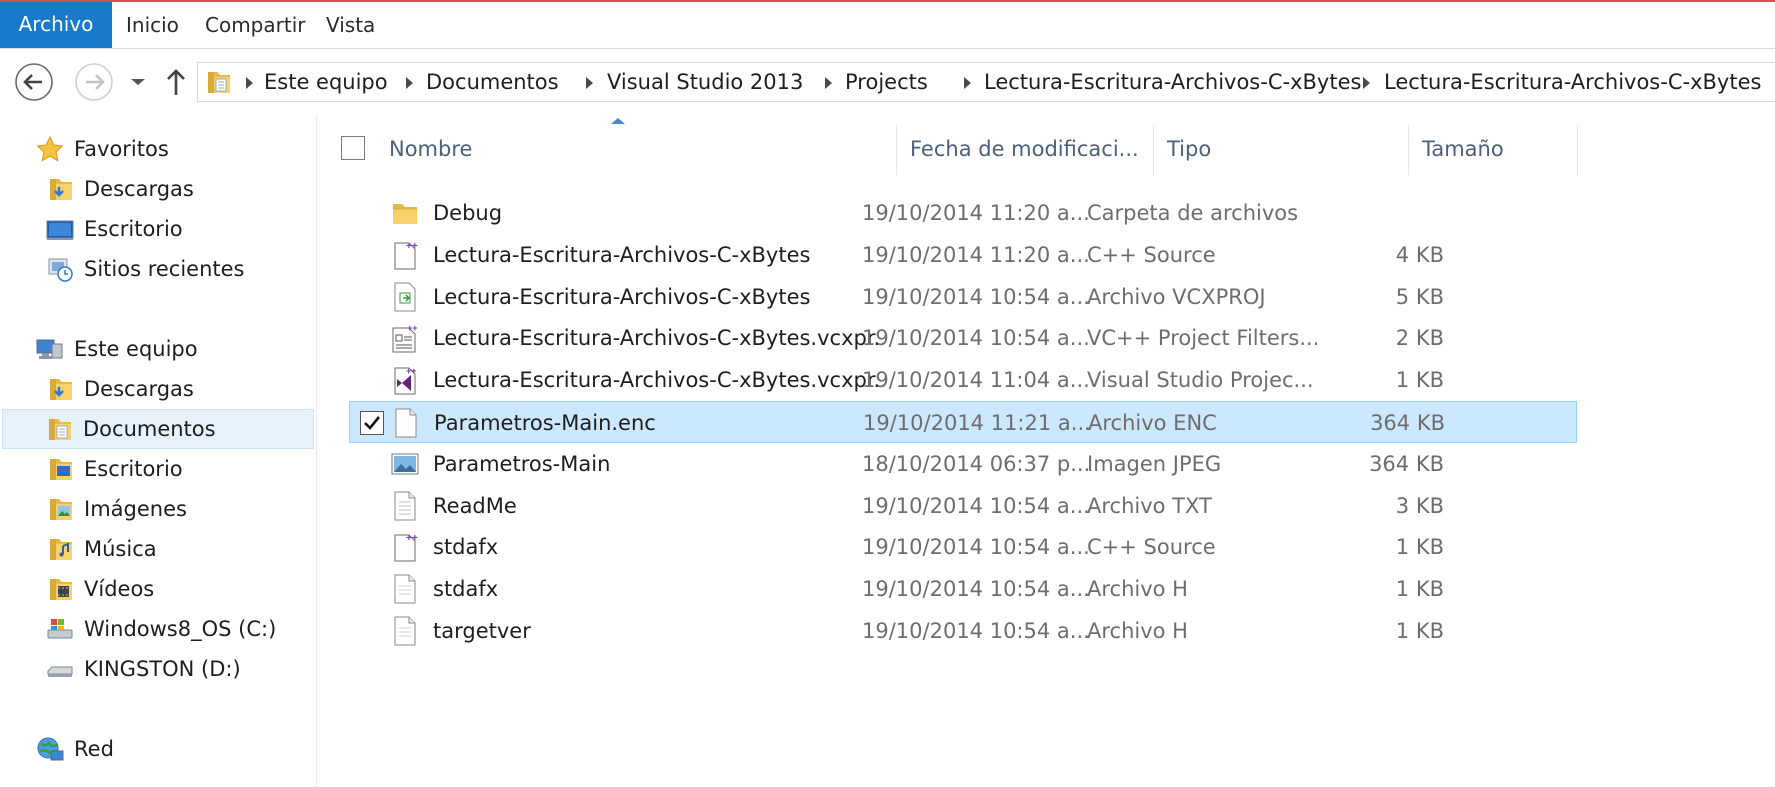 The image size is (1775, 787). I want to click on checkmark-icon, so click(372, 423).